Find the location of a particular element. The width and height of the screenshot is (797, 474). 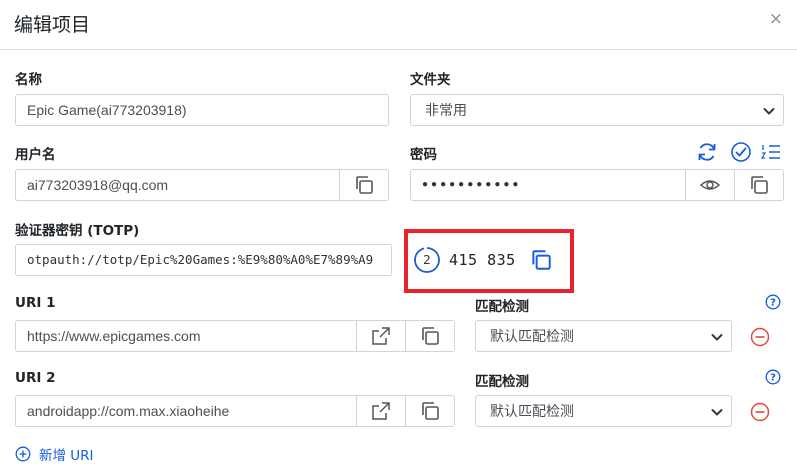

name-input: Epic Game(ai773203918) is located at coordinates (202, 110).